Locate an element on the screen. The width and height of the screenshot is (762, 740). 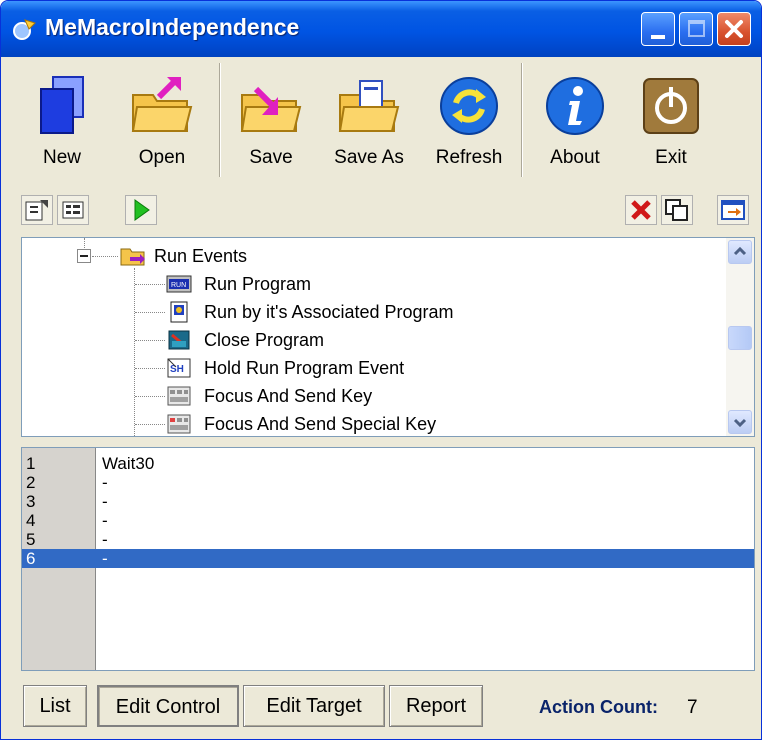
scroll-down-button is located at coordinates (740, 422).